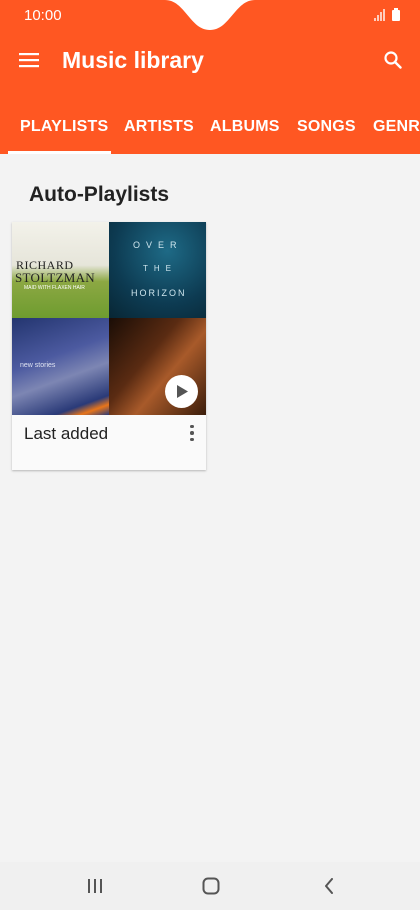  Describe the element at coordinates (60, 366) in the screenshot. I see `album-art: new stories` at that location.